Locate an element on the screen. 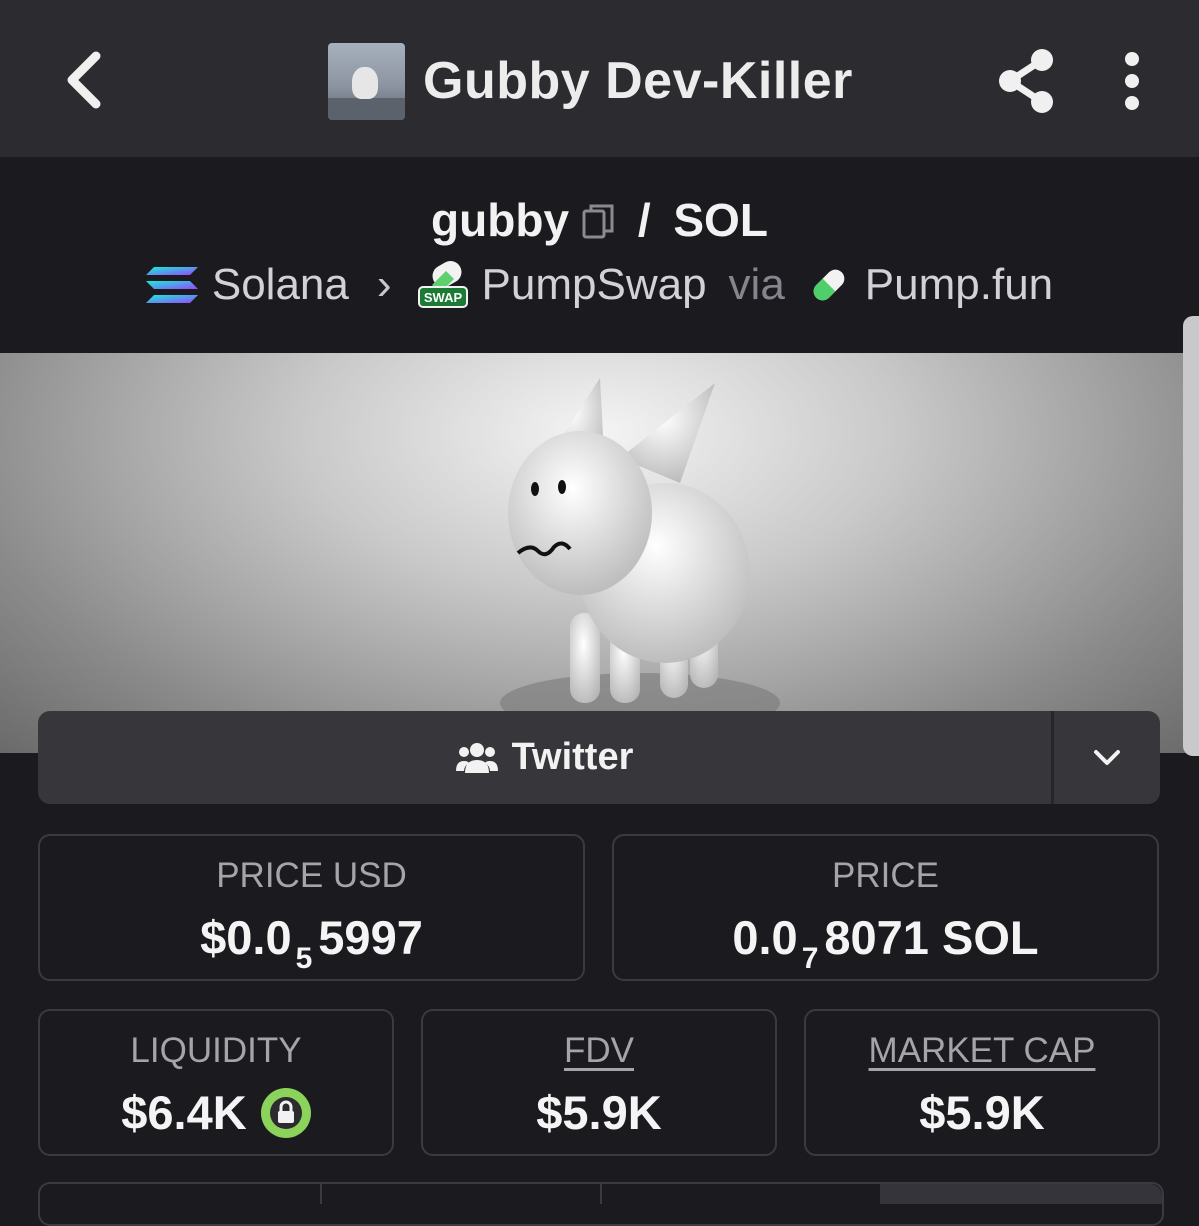  chevron-down-icon is located at coordinates (1107, 757).